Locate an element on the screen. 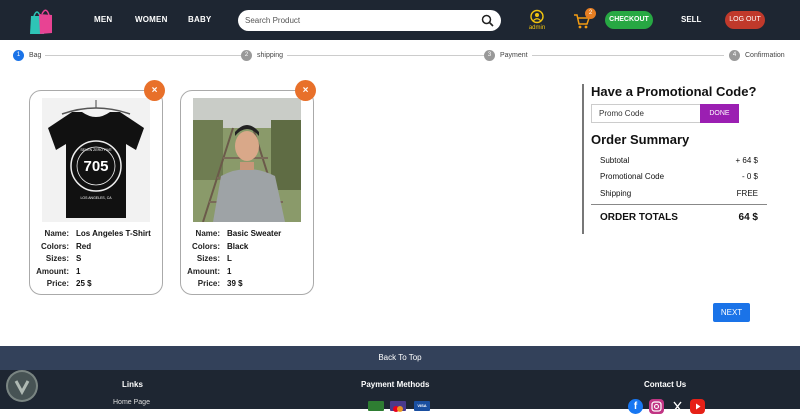 The image size is (800, 419). name-value: Basic Sweater is located at coordinates (254, 233).